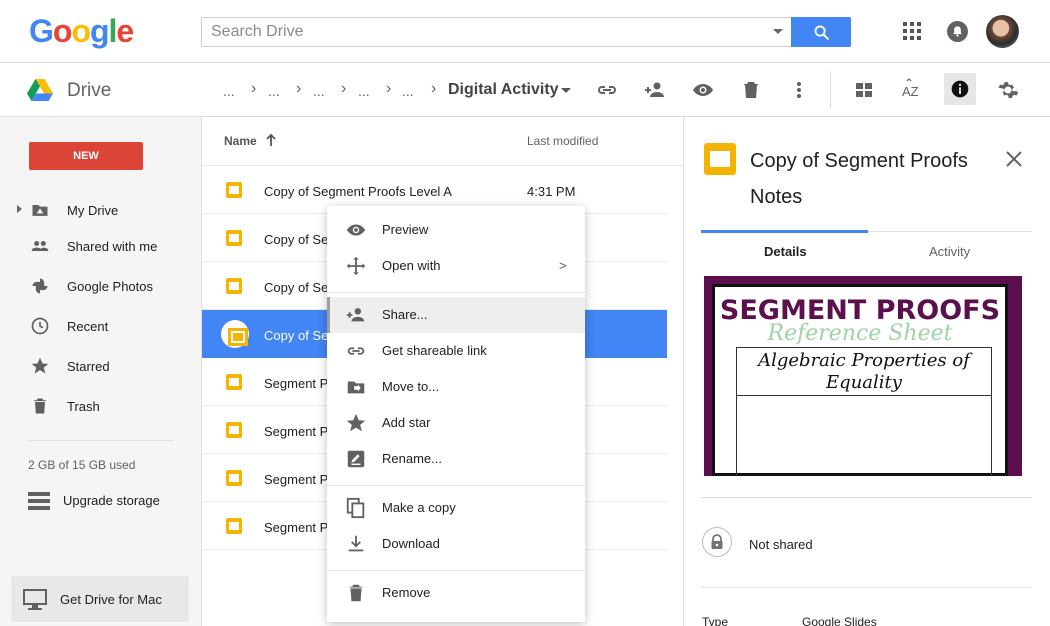 This screenshot has width=1050, height=626. Describe the element at coordinates (960, 89) in the screenshot. I see `info-button` at that location.